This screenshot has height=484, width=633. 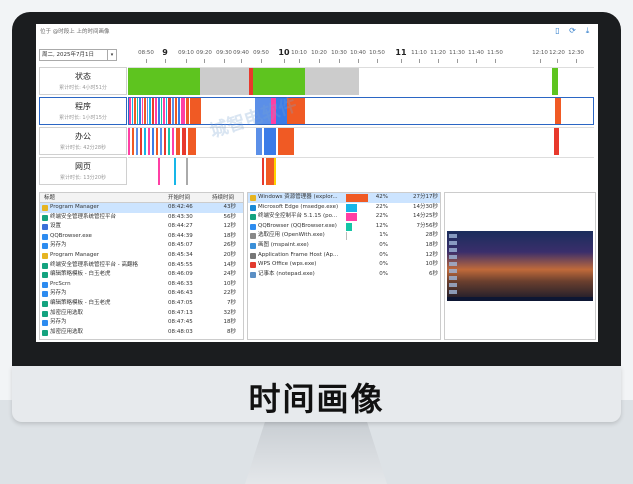 What do you see at coordinates (141, 304) in the screenshot?
I see `event-row: 编辑策略模板 - 白玉老虎 08:47:05 7秒` at bounding box center [141, 304].